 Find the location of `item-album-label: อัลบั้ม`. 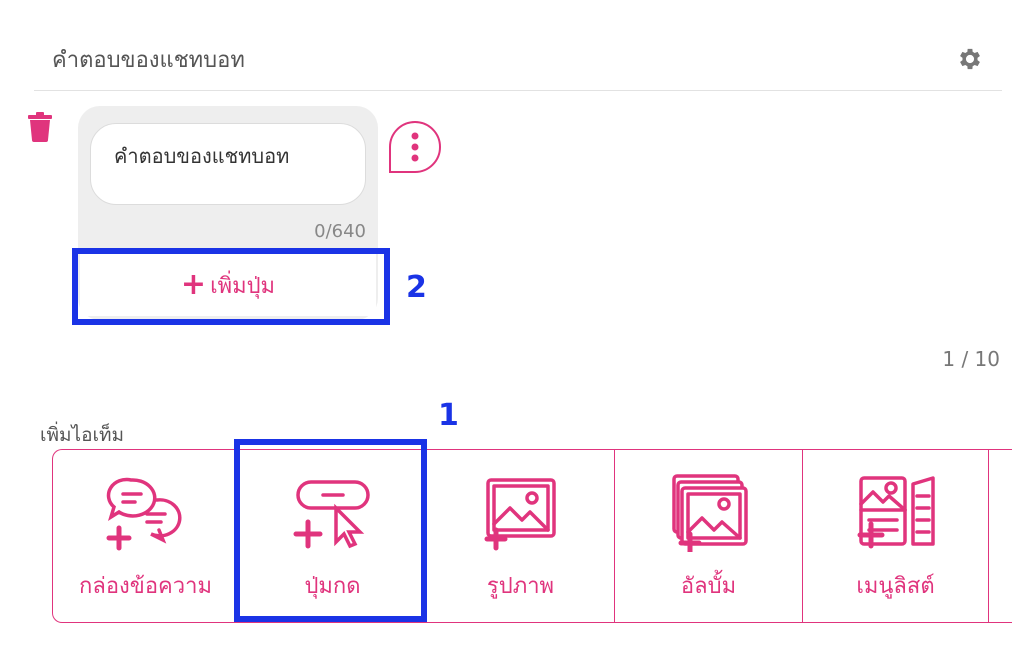

item-album-label: อัลบั้ม is located at coordinates (708, 586).